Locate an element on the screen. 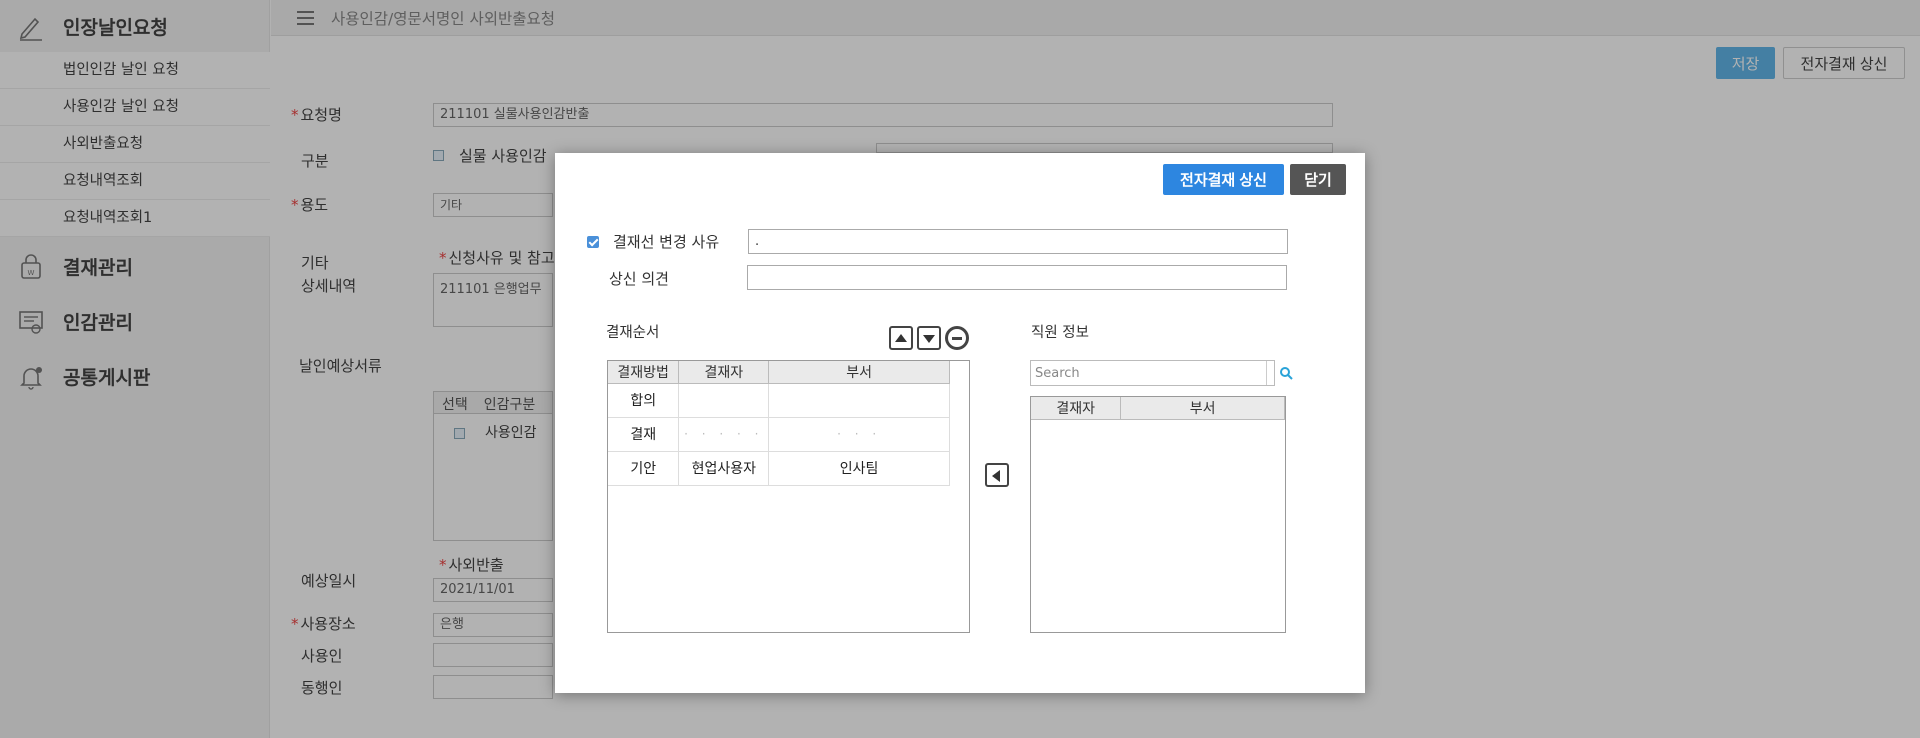 The image size is (1920, 738). search-icon is located at coordinates (1286, 373).